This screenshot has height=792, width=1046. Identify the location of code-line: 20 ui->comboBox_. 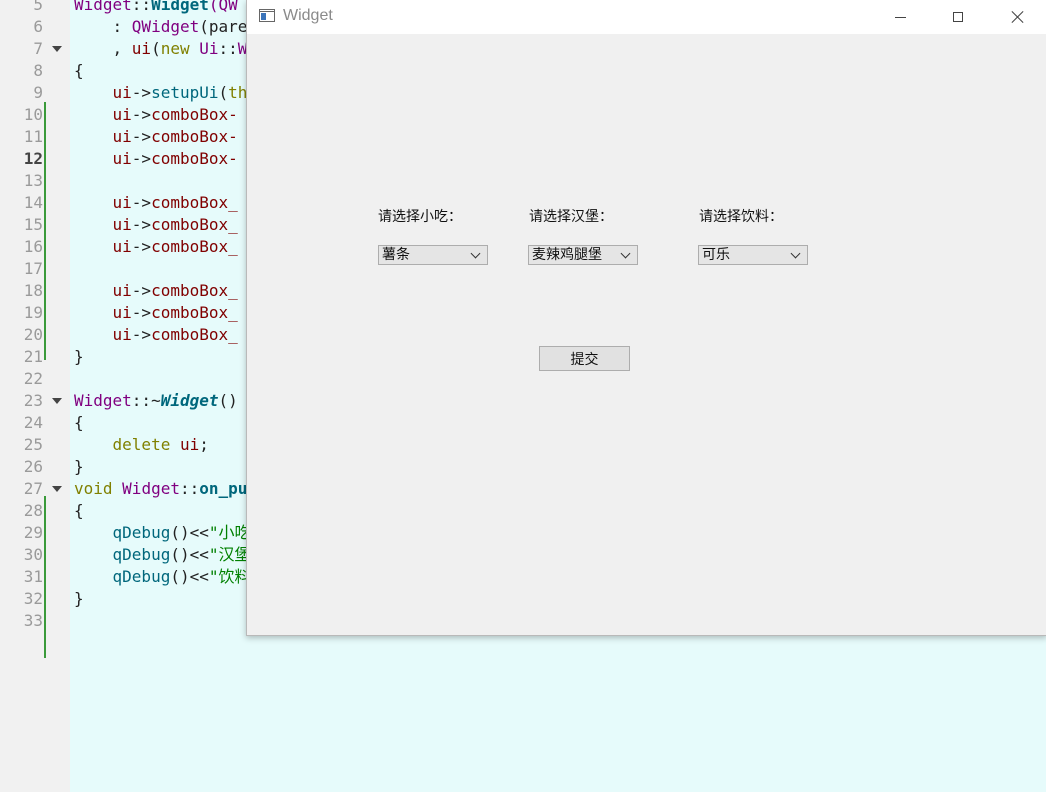
(123, 335).